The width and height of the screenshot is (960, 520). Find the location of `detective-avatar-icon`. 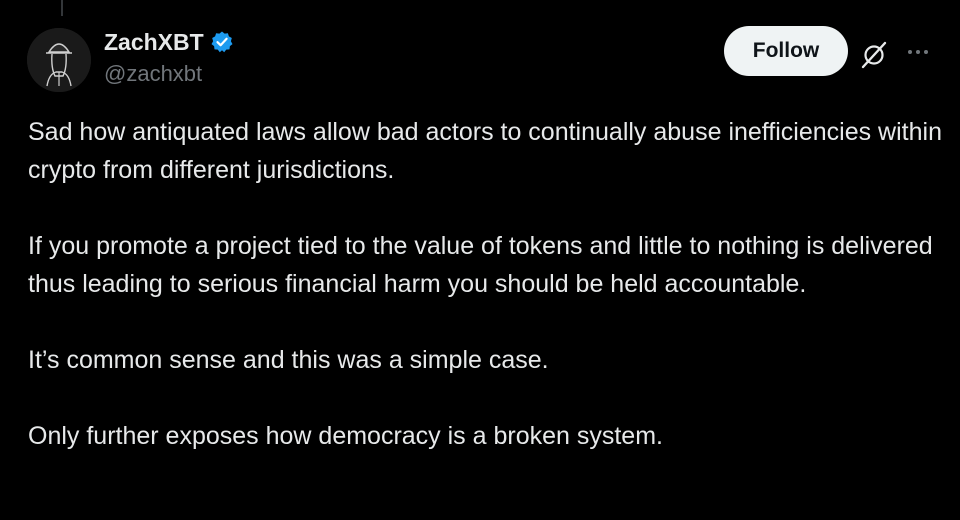

detective-avatar-icon is located at coordinates (59, 60).